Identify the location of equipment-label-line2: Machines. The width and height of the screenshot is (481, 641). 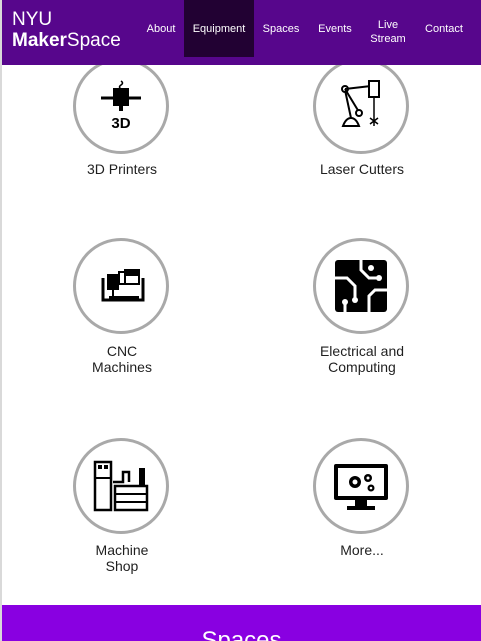
(122, 367).